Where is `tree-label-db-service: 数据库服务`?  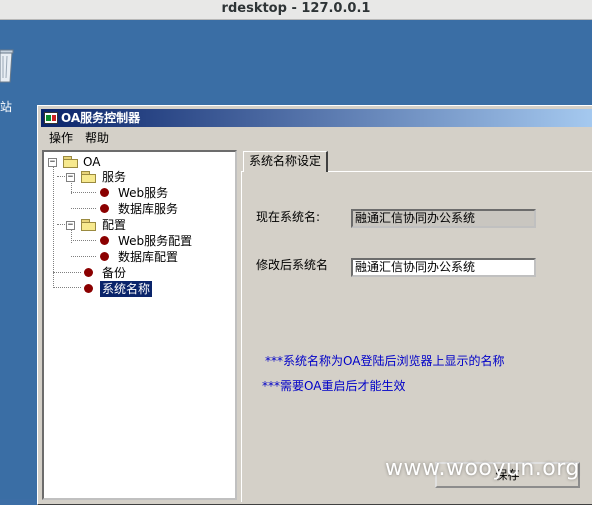 tree-label-db-service: 数据库服务 is located at coordinates (148, 209).